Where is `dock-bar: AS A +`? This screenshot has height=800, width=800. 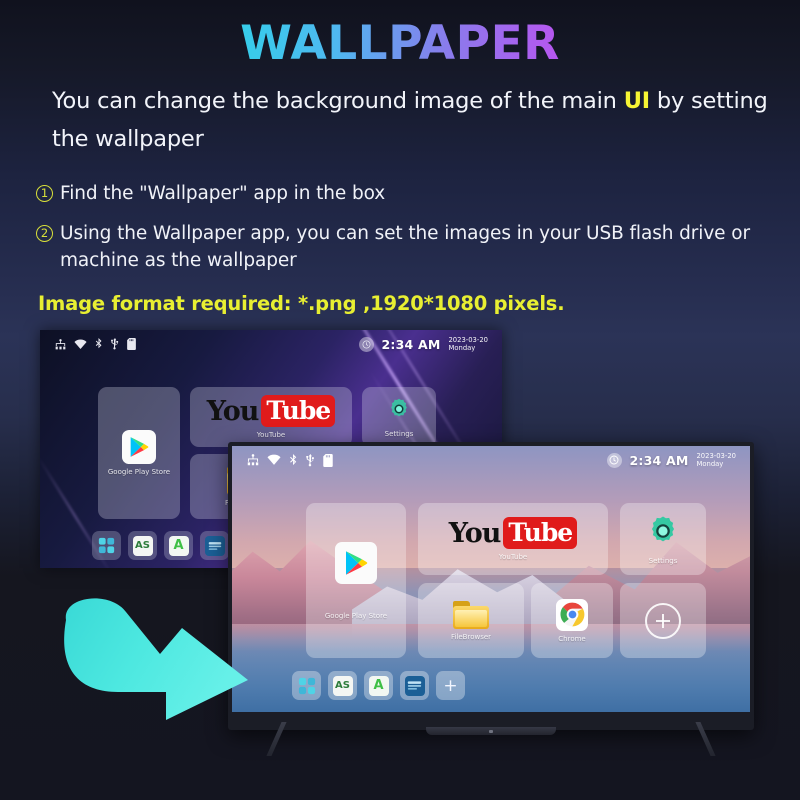 dock-bar: AS A + is located at coordinates (378, 685).